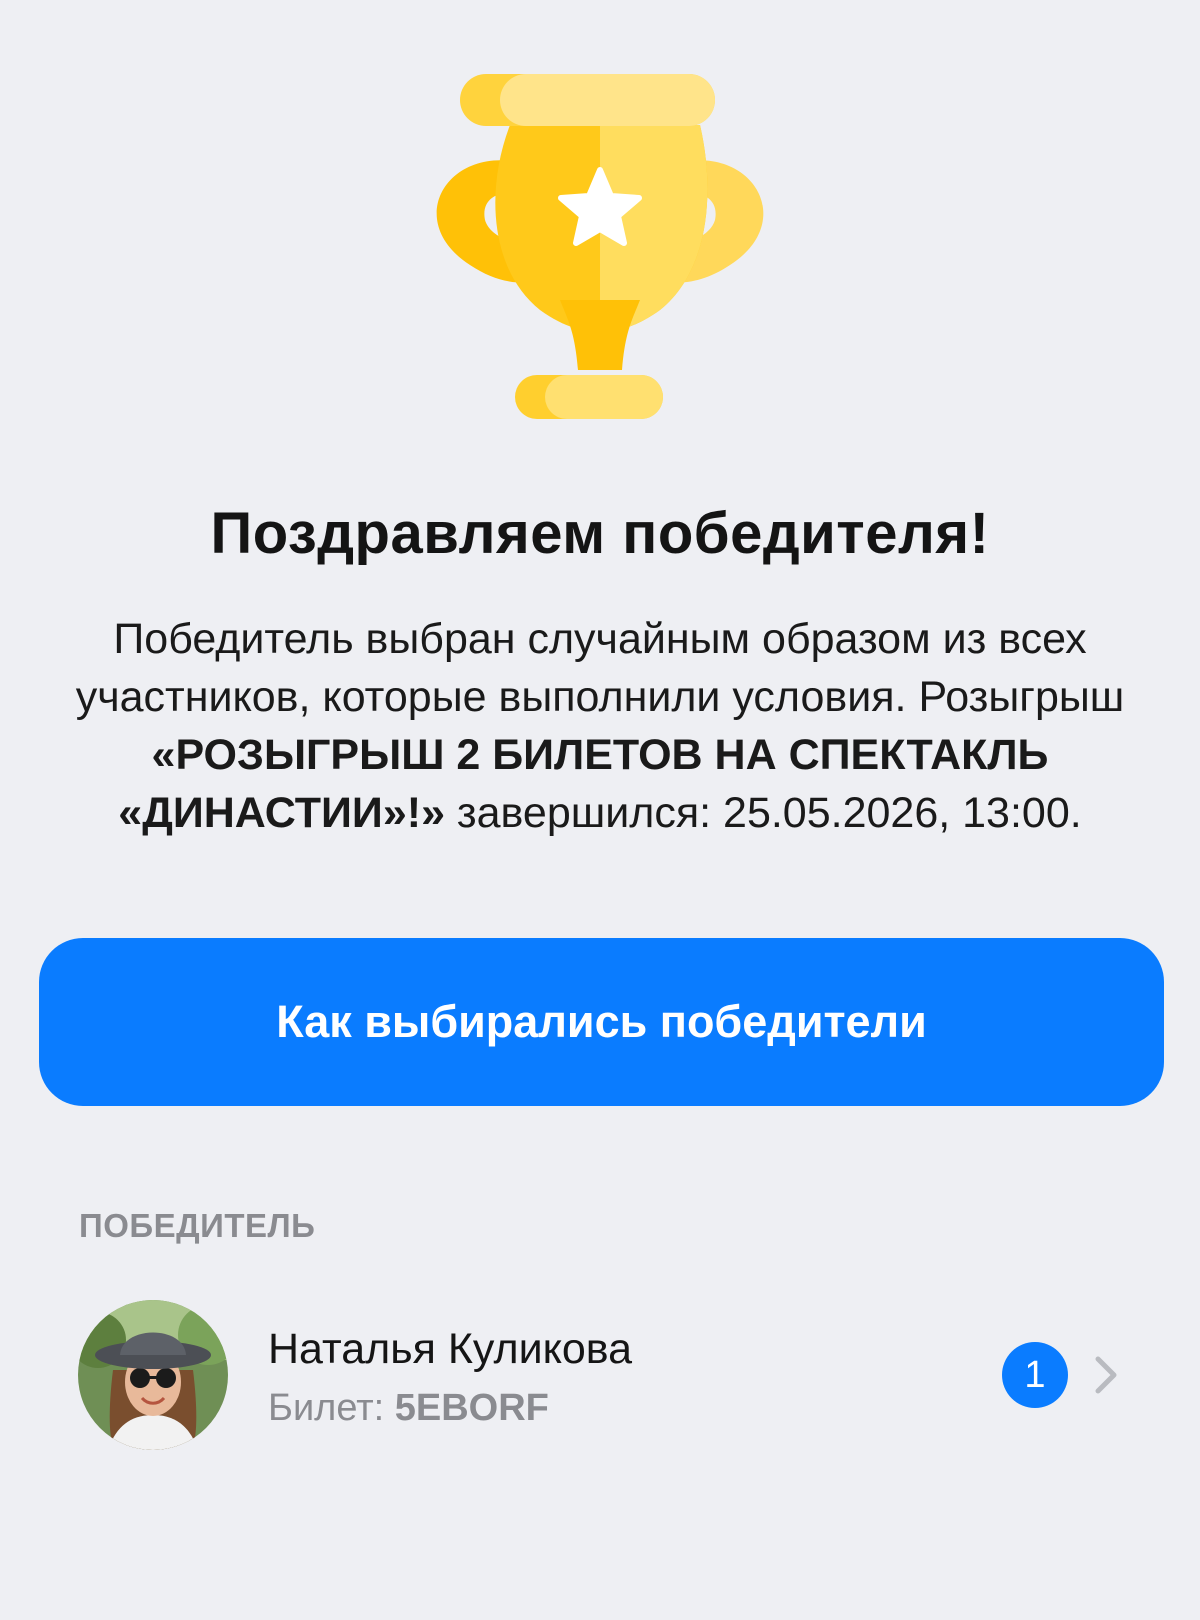 The height and width of the screenshot is (1620, 1200). I want to click on place-badge: 1, so click(1035, 1375).